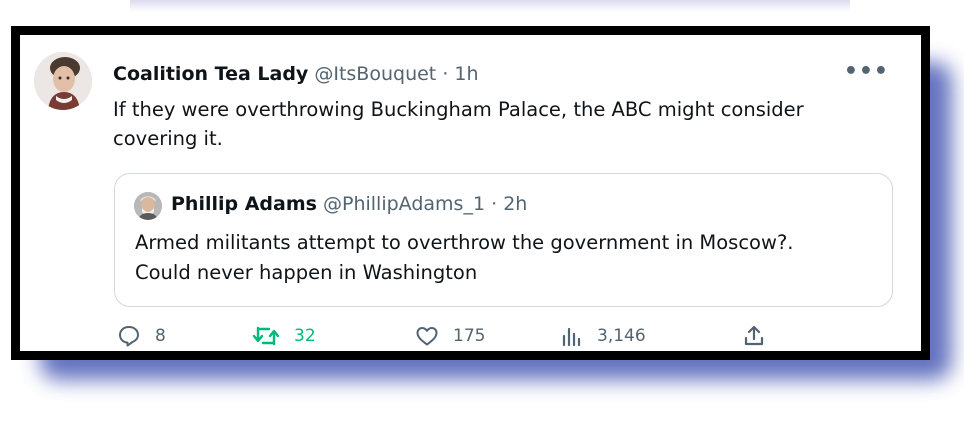 This screenshot has height=424, width=964. What do you see at coordinates (450, 336) in the screenshot?
I see `like-button: 175` at bounding box center [450, 336].